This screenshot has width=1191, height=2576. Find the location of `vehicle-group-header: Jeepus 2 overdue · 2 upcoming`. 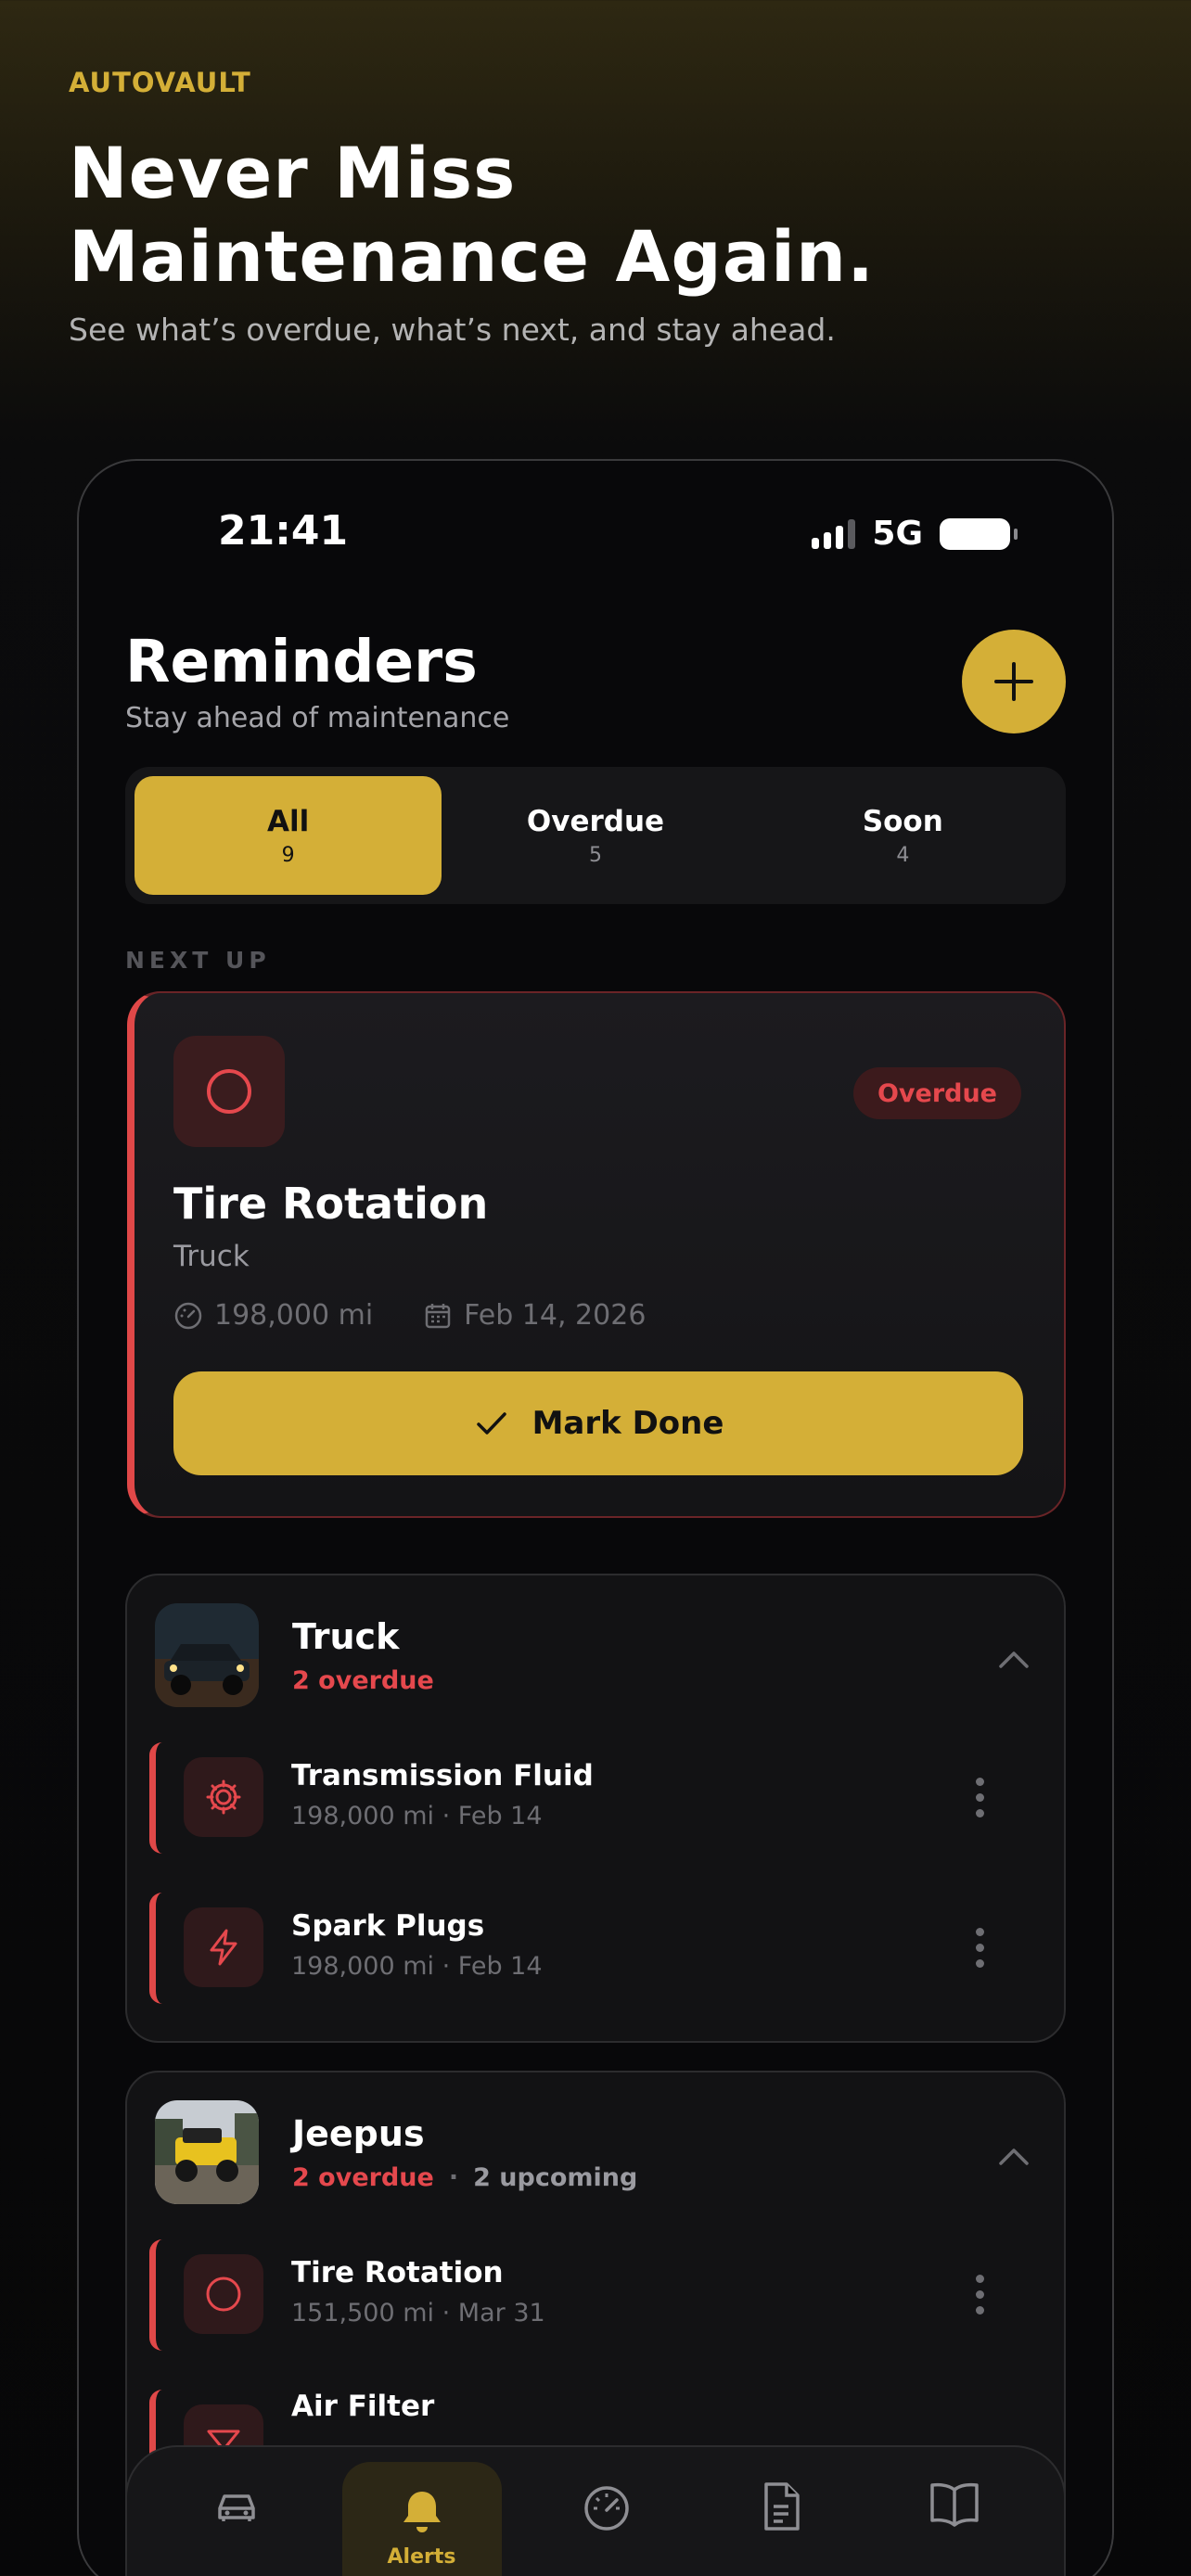

vehicle-group-header: Jeepus 2 overdue · 2 upcoming is located at coordinates (396, 2152).